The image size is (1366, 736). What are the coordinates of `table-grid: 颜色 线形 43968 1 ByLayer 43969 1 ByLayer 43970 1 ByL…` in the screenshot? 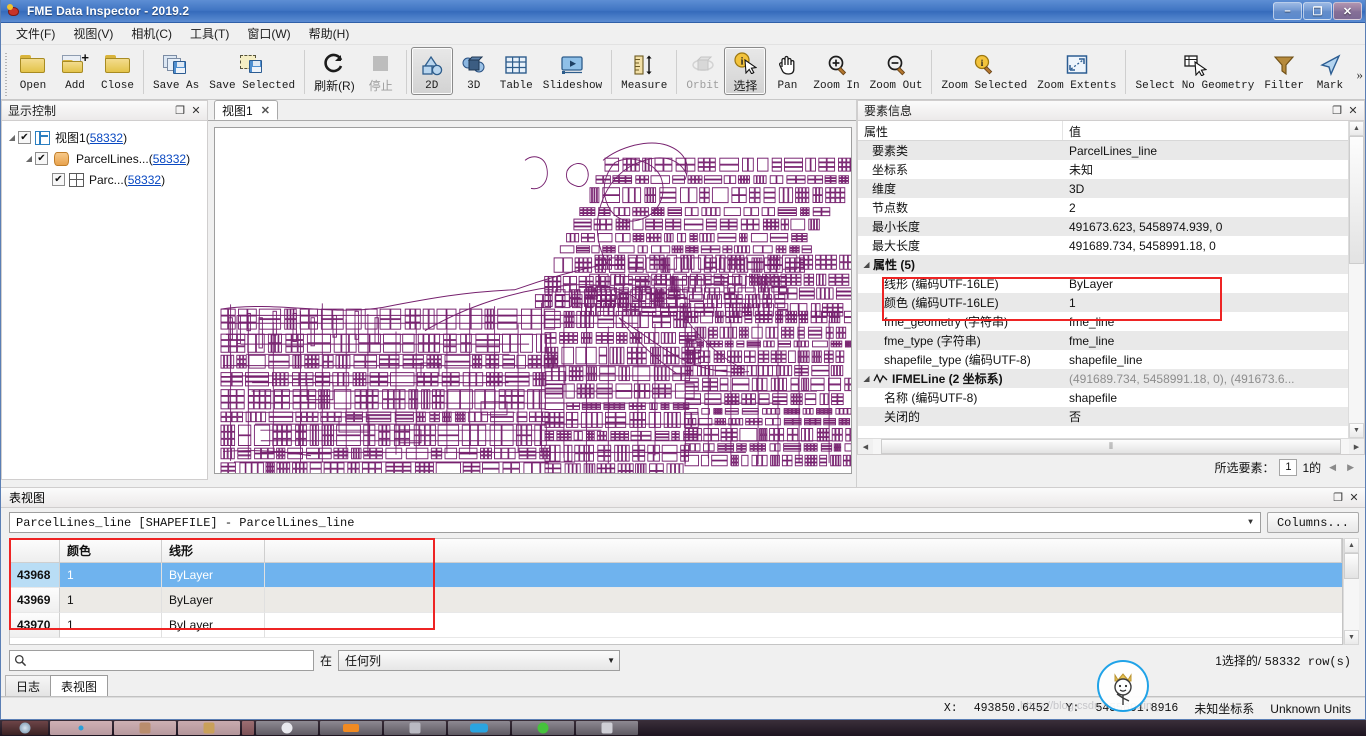 It's located at (676, 591).